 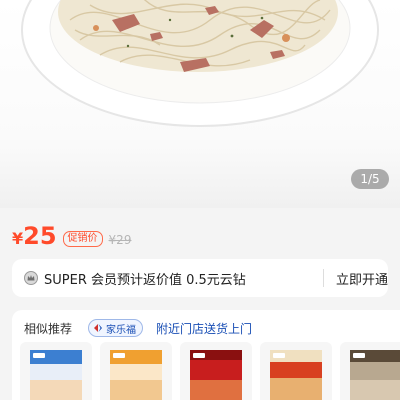 I want to click on price-amount: 25, so click(x=40, y=236).